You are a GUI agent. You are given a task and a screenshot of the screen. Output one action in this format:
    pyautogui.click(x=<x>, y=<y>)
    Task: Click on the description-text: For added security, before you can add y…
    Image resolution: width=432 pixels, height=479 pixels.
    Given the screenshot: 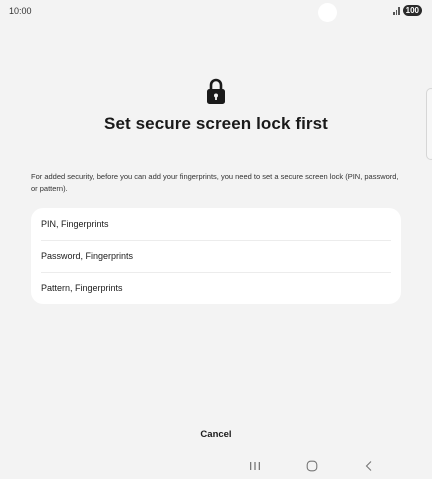 What is the action you would take?
    pyautogui.click(x=215, y=182)
    